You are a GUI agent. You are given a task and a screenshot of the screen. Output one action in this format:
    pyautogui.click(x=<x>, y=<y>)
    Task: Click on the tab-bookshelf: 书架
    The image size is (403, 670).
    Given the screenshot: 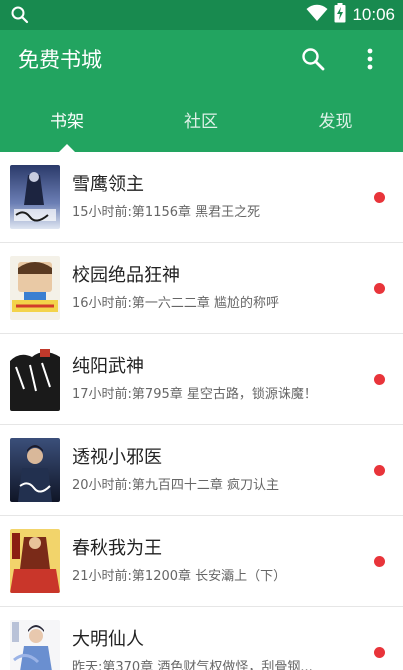 What is the action you would take?
    pyautogui.click(x=67, y=127)
    